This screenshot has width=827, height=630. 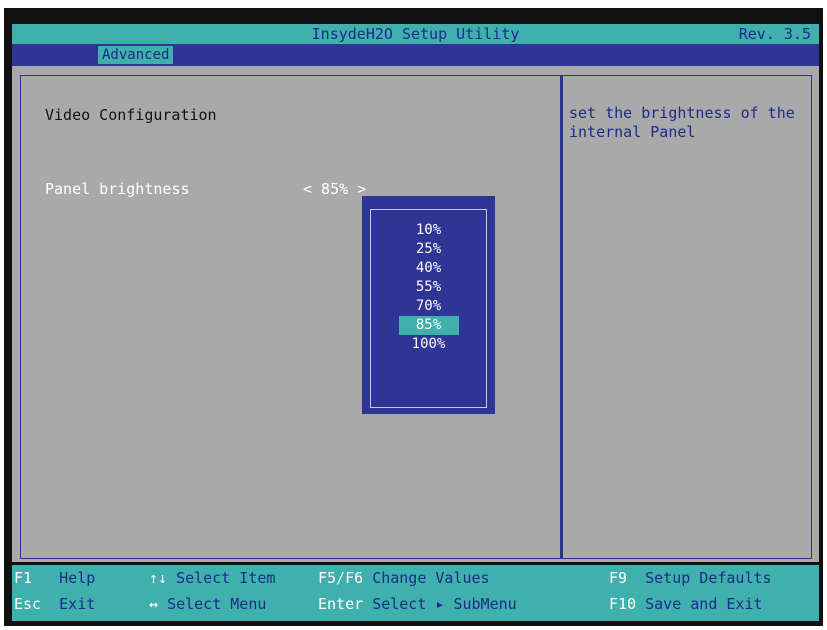 I want to click on footer-select-menu: ↔ Select Menu, so click(x=207, y=604).